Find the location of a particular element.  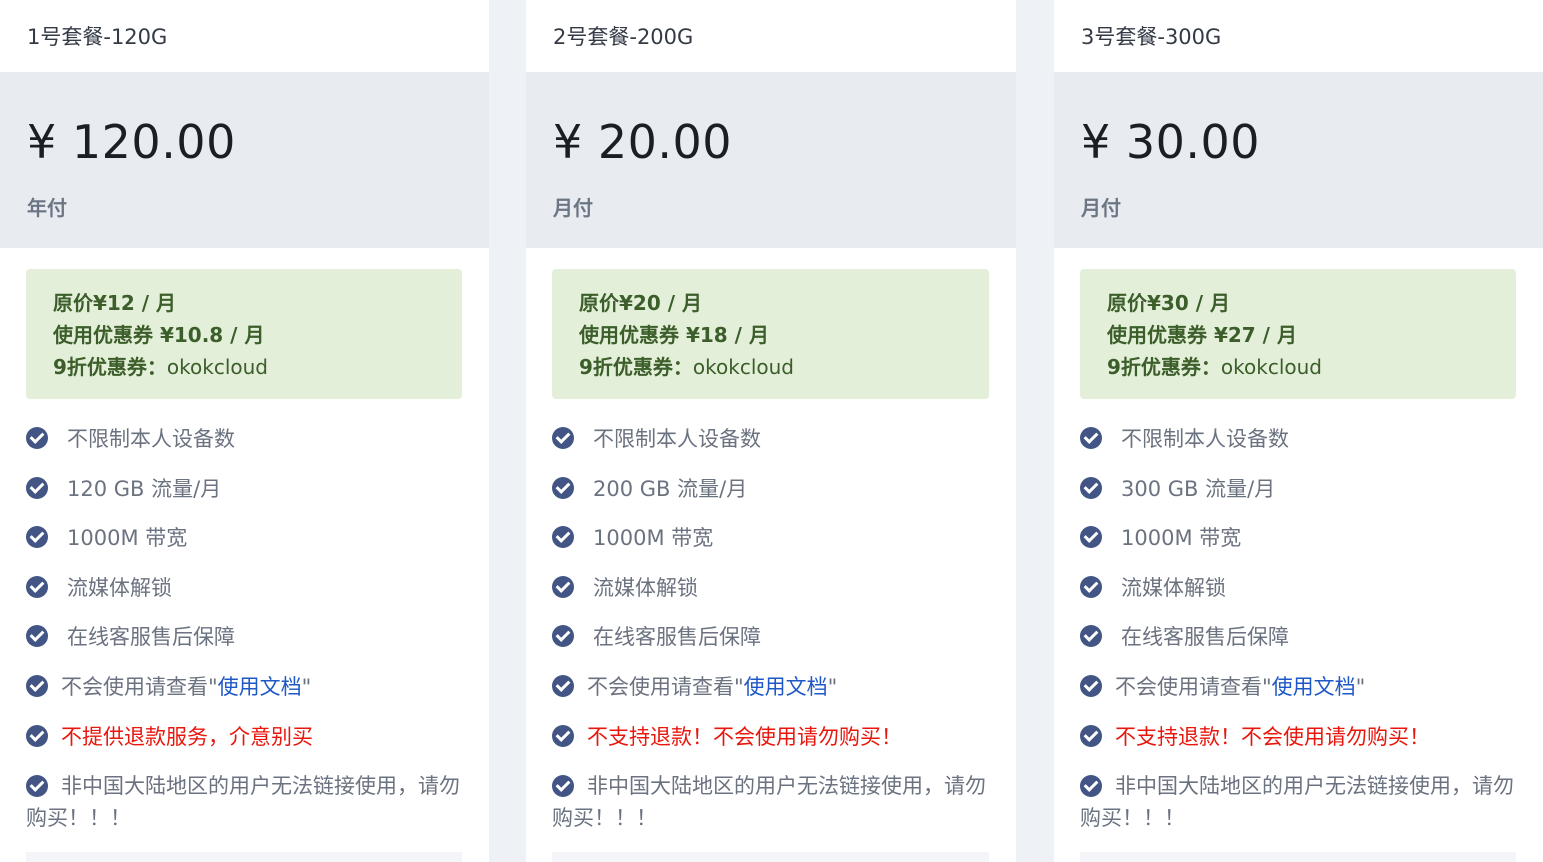

feature-item: 流媒体解锁 is located at coordinates (243, 597).